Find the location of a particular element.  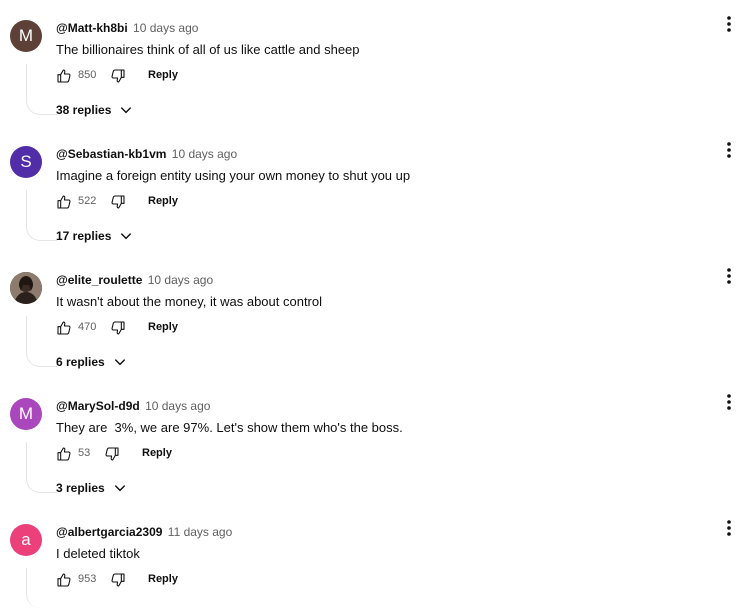

replies-toggle: 3 replies is located at coordinates (91, 488).